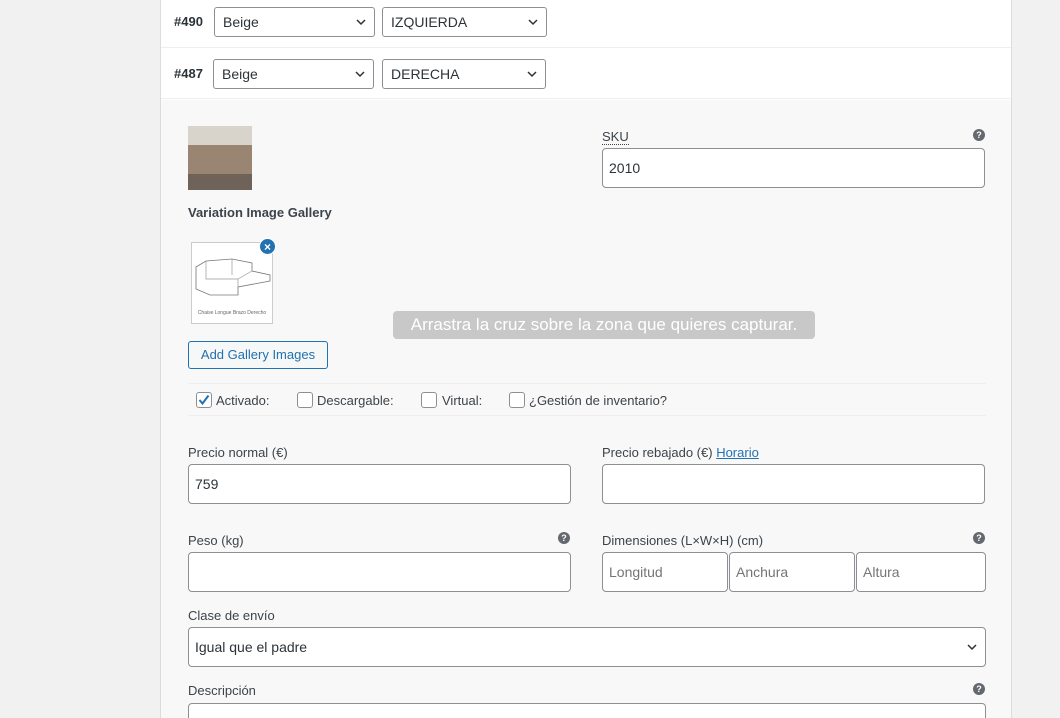  What do you see at coordinates (792, 572) in the screenshot?
I see `width-input: Anchura` at bounding box center [792, 572].